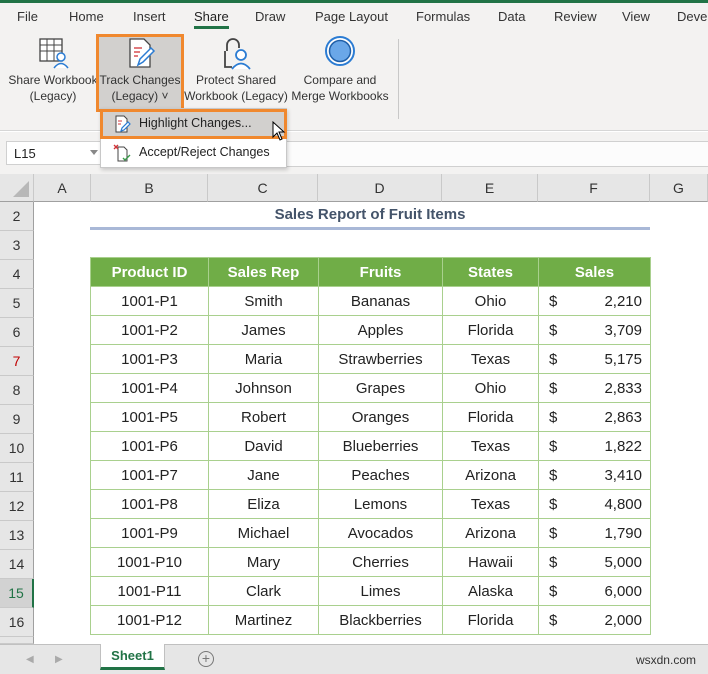 The height and width of the screenshot is (674, 708). I want to click on tab-page-layout: Page Layout, so click(351, 16).